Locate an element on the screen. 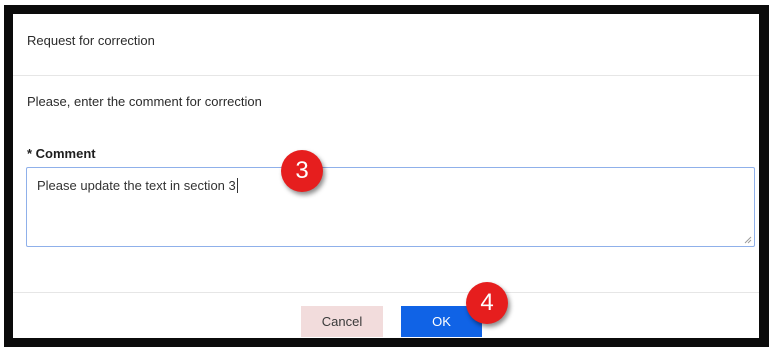 This screenshot has width=769, height=347. resize-grip-icon is located at coordinates (748, 240).